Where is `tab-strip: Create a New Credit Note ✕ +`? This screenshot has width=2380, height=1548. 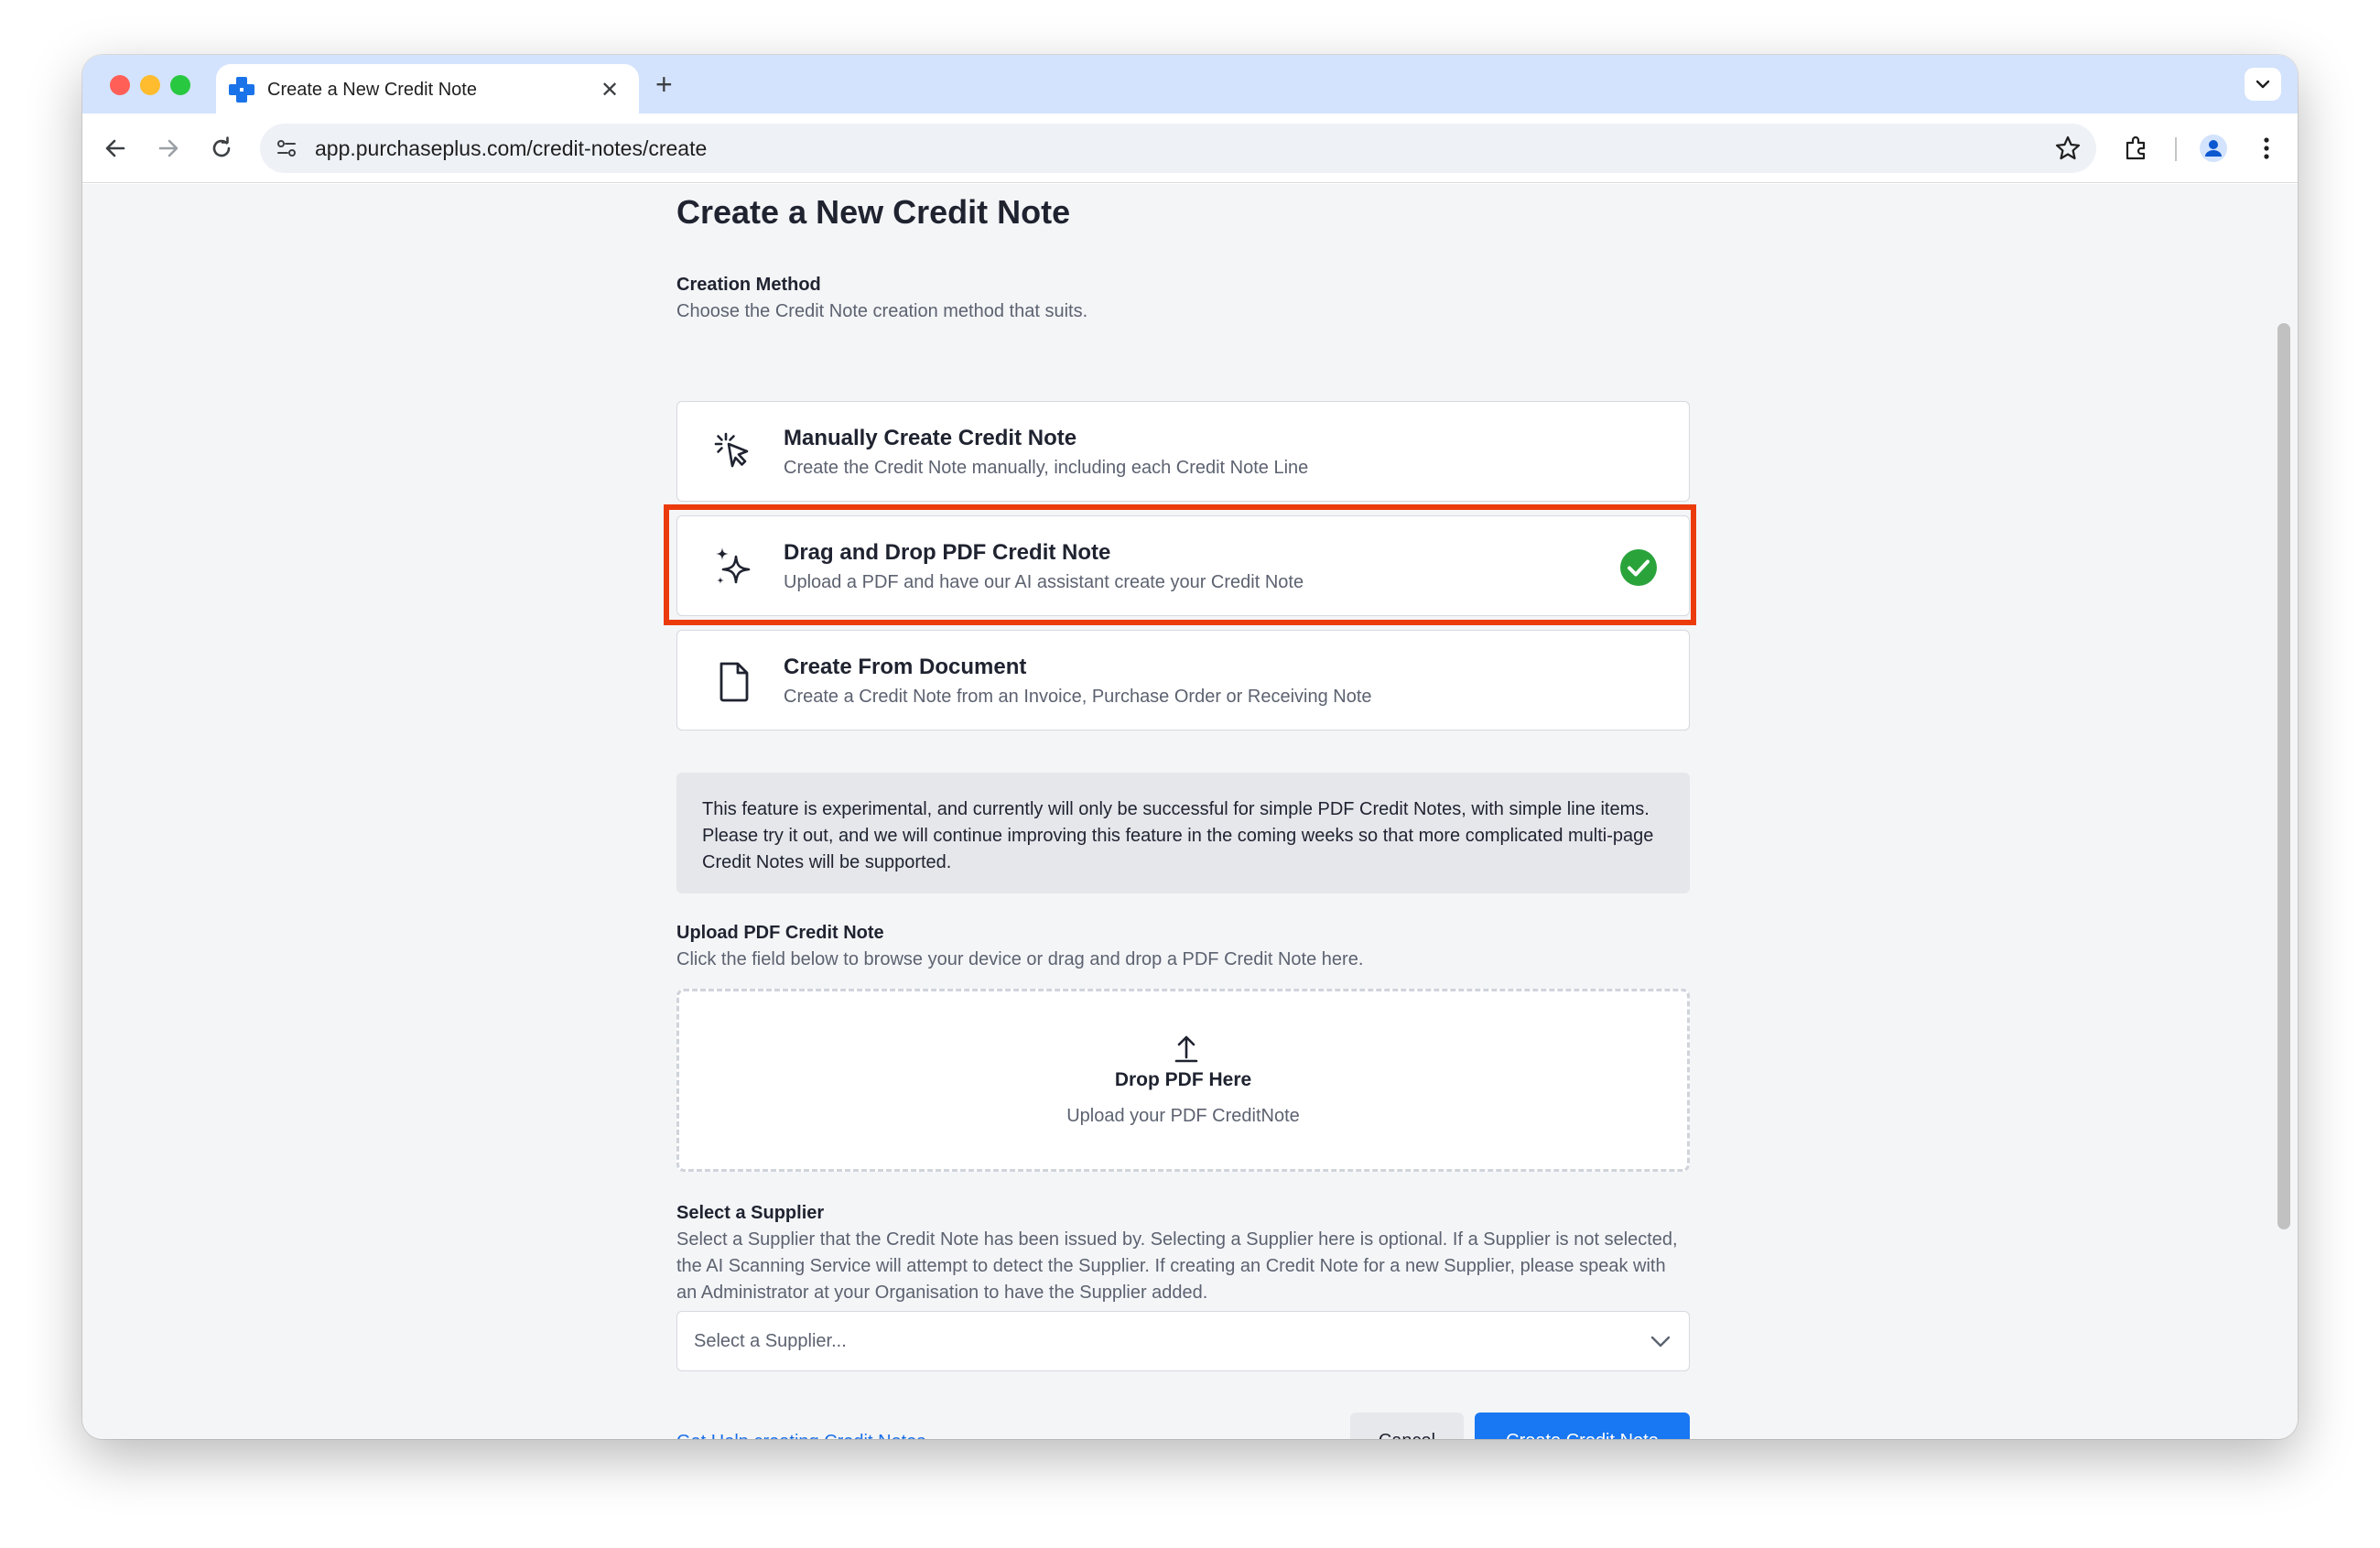 tab-strip: Create a New Credit Note ✕ + is located at coordinates (1190, 85).